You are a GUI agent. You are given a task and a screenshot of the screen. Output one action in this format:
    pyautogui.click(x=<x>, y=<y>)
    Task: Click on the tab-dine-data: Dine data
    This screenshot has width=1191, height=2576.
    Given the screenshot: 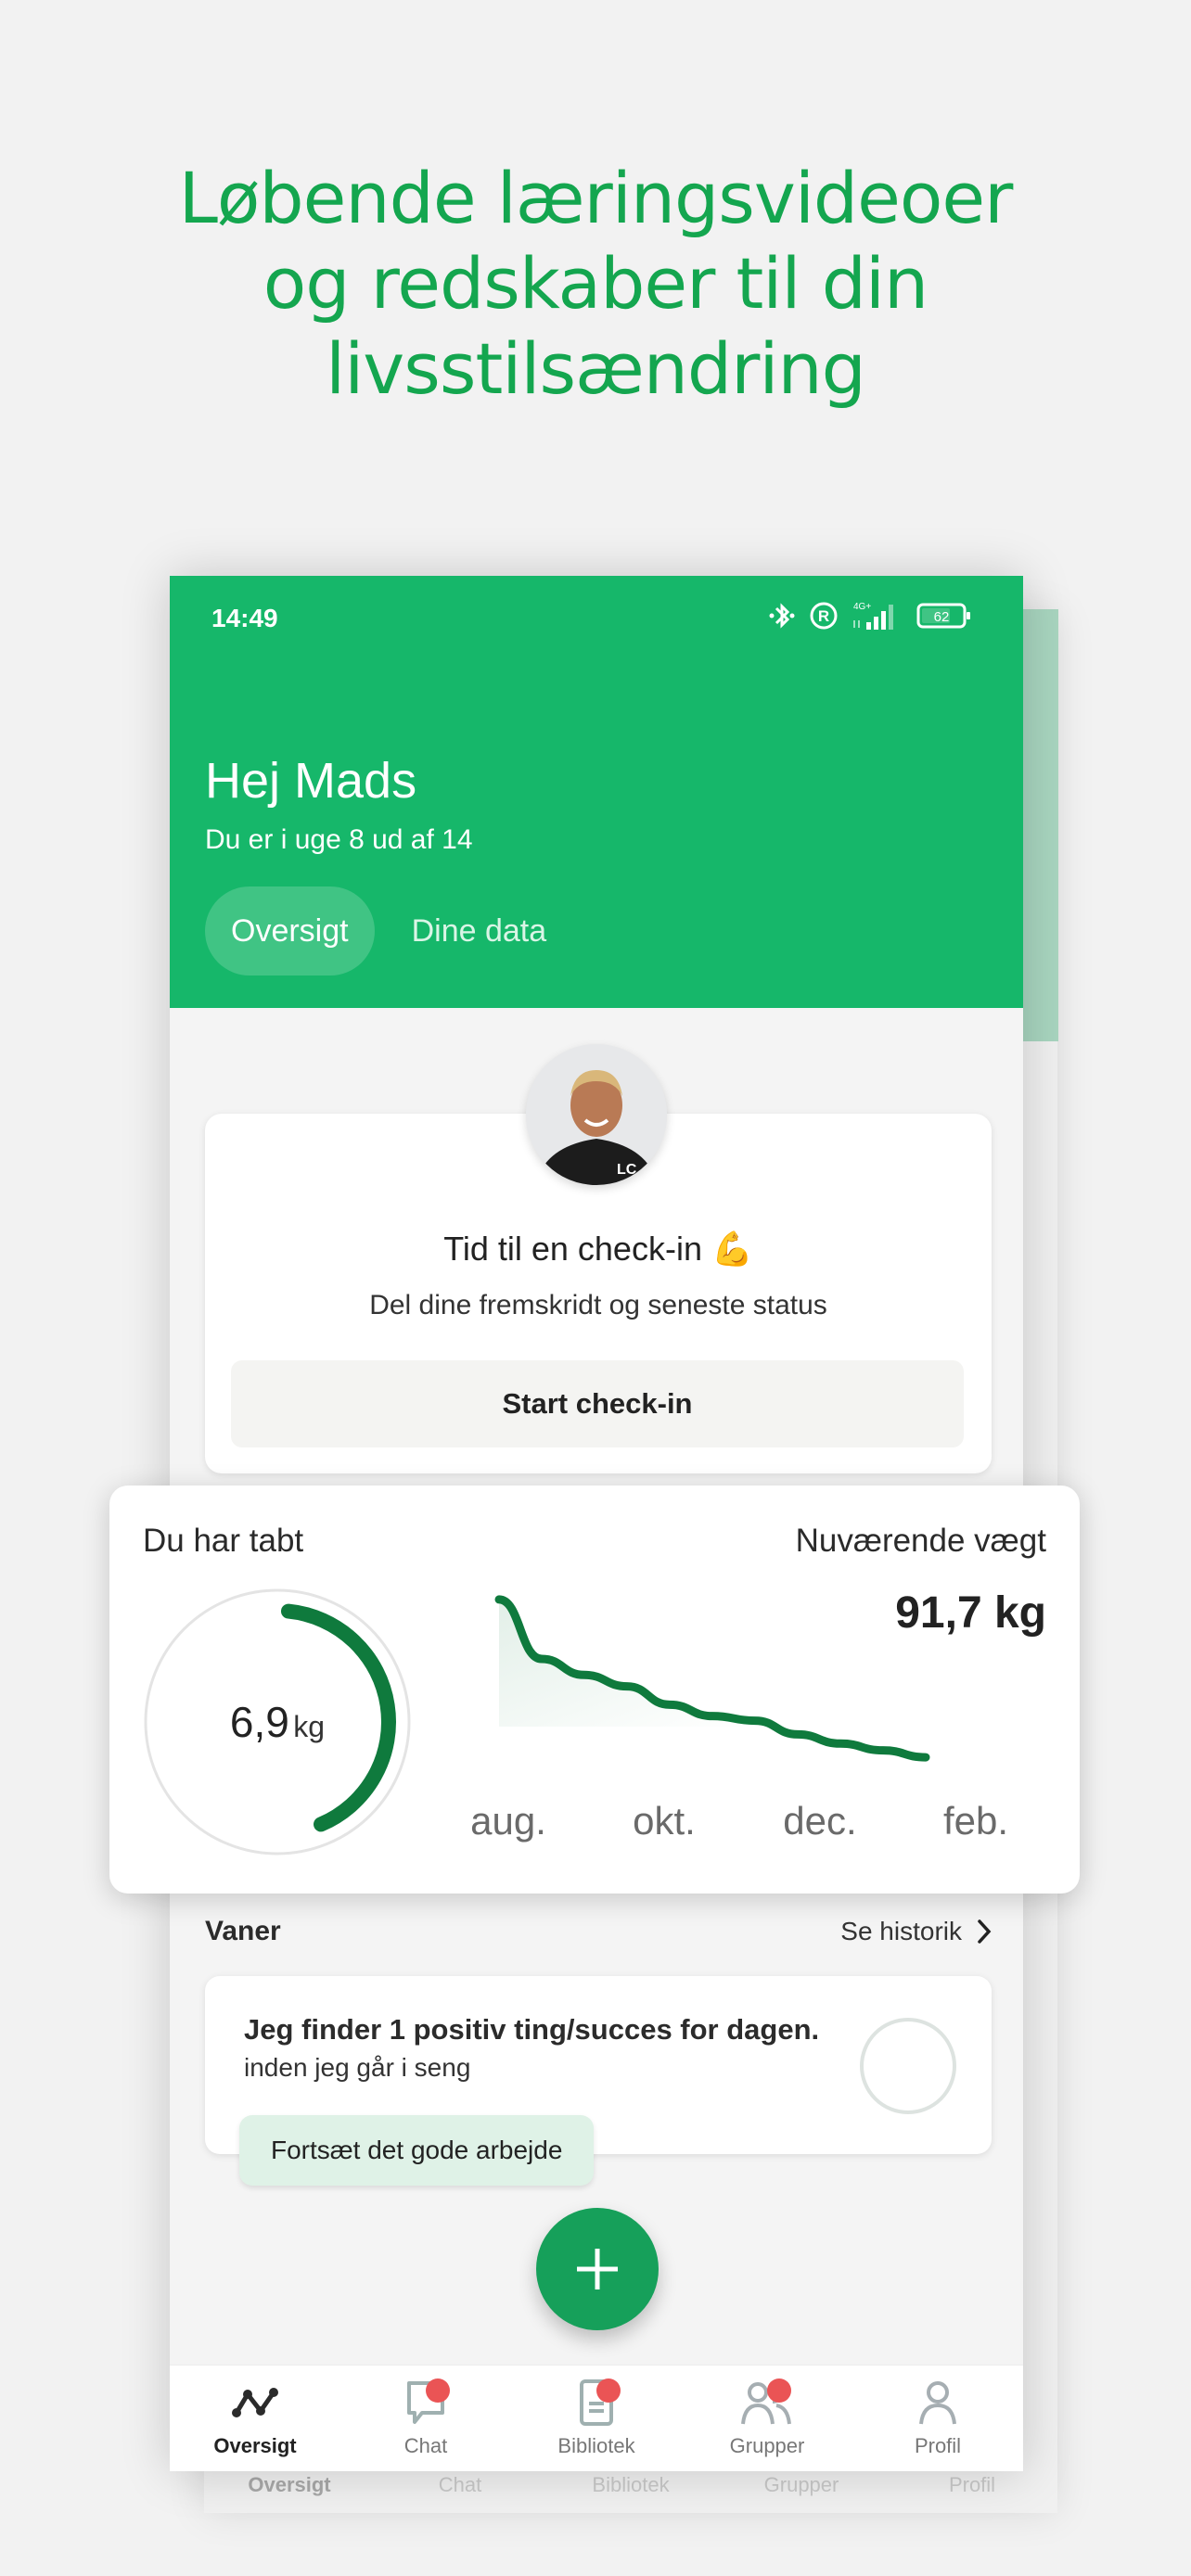 What is the action you would take?
    pyautogui.click(x=479, y=931)
    